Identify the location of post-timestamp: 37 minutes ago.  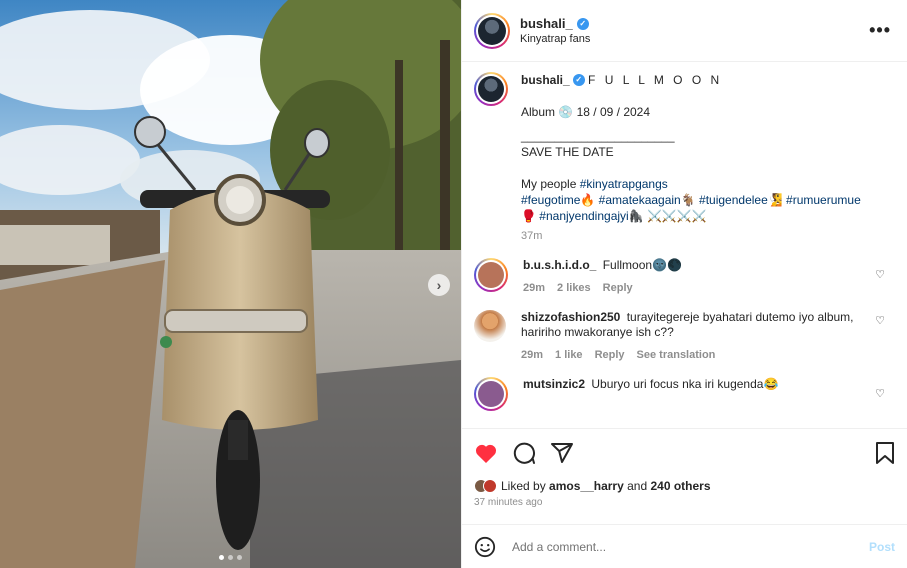
(684, 502).